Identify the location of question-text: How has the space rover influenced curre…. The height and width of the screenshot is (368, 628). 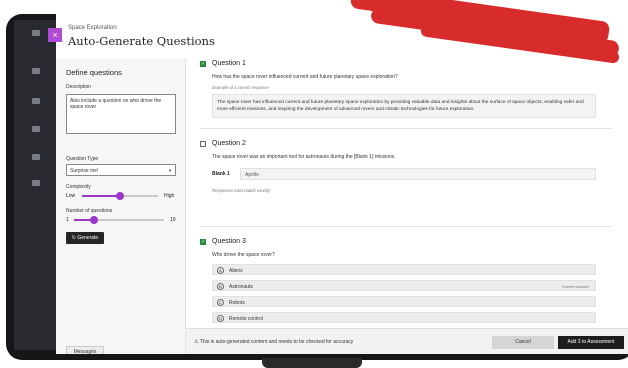
(305, 77).